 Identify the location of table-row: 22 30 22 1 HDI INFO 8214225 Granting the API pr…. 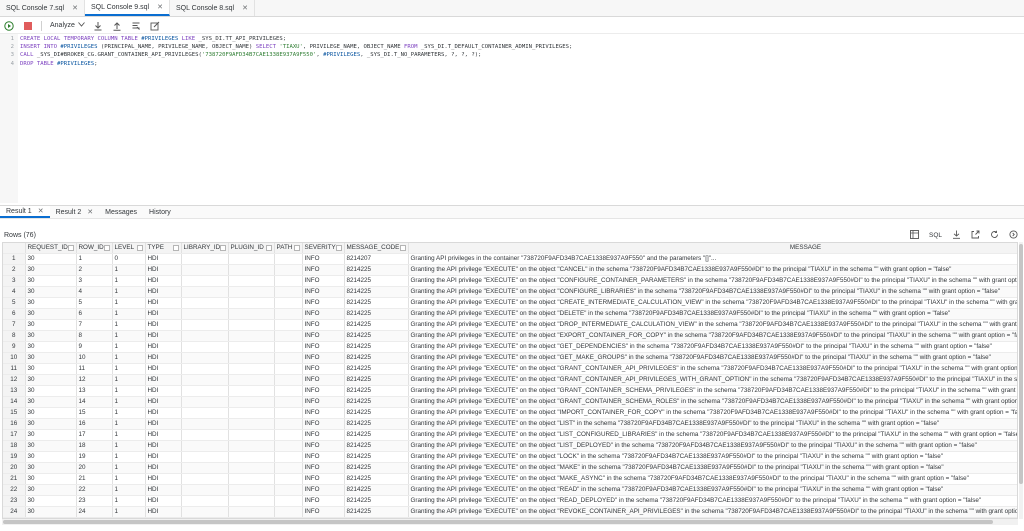
(510, 490).